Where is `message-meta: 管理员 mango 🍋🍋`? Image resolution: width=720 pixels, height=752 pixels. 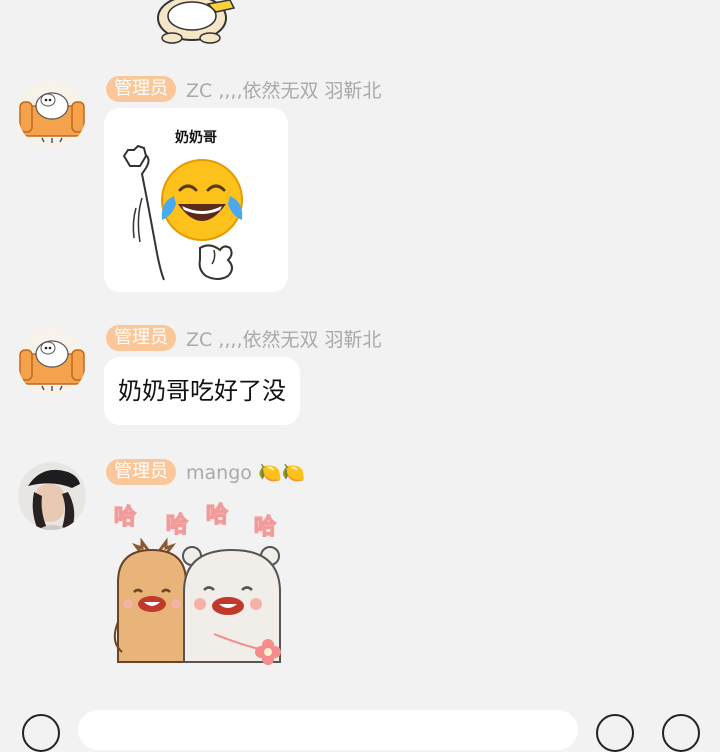 message-meta: 管理员 mango 🍋🍋 is located at coordinates (205, 472).